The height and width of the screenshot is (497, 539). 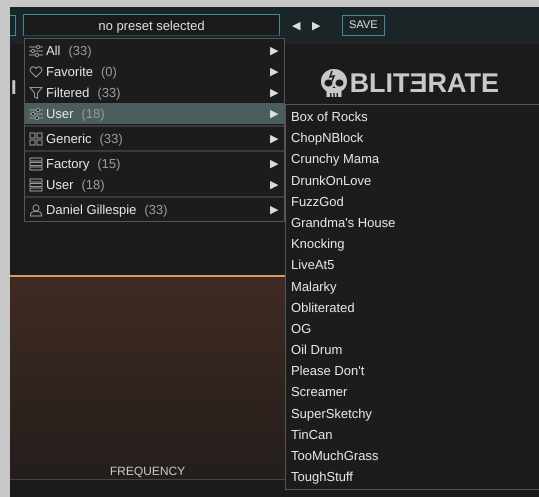 I want to click on preset-field: no preset selected, so click(x=151, y=25).